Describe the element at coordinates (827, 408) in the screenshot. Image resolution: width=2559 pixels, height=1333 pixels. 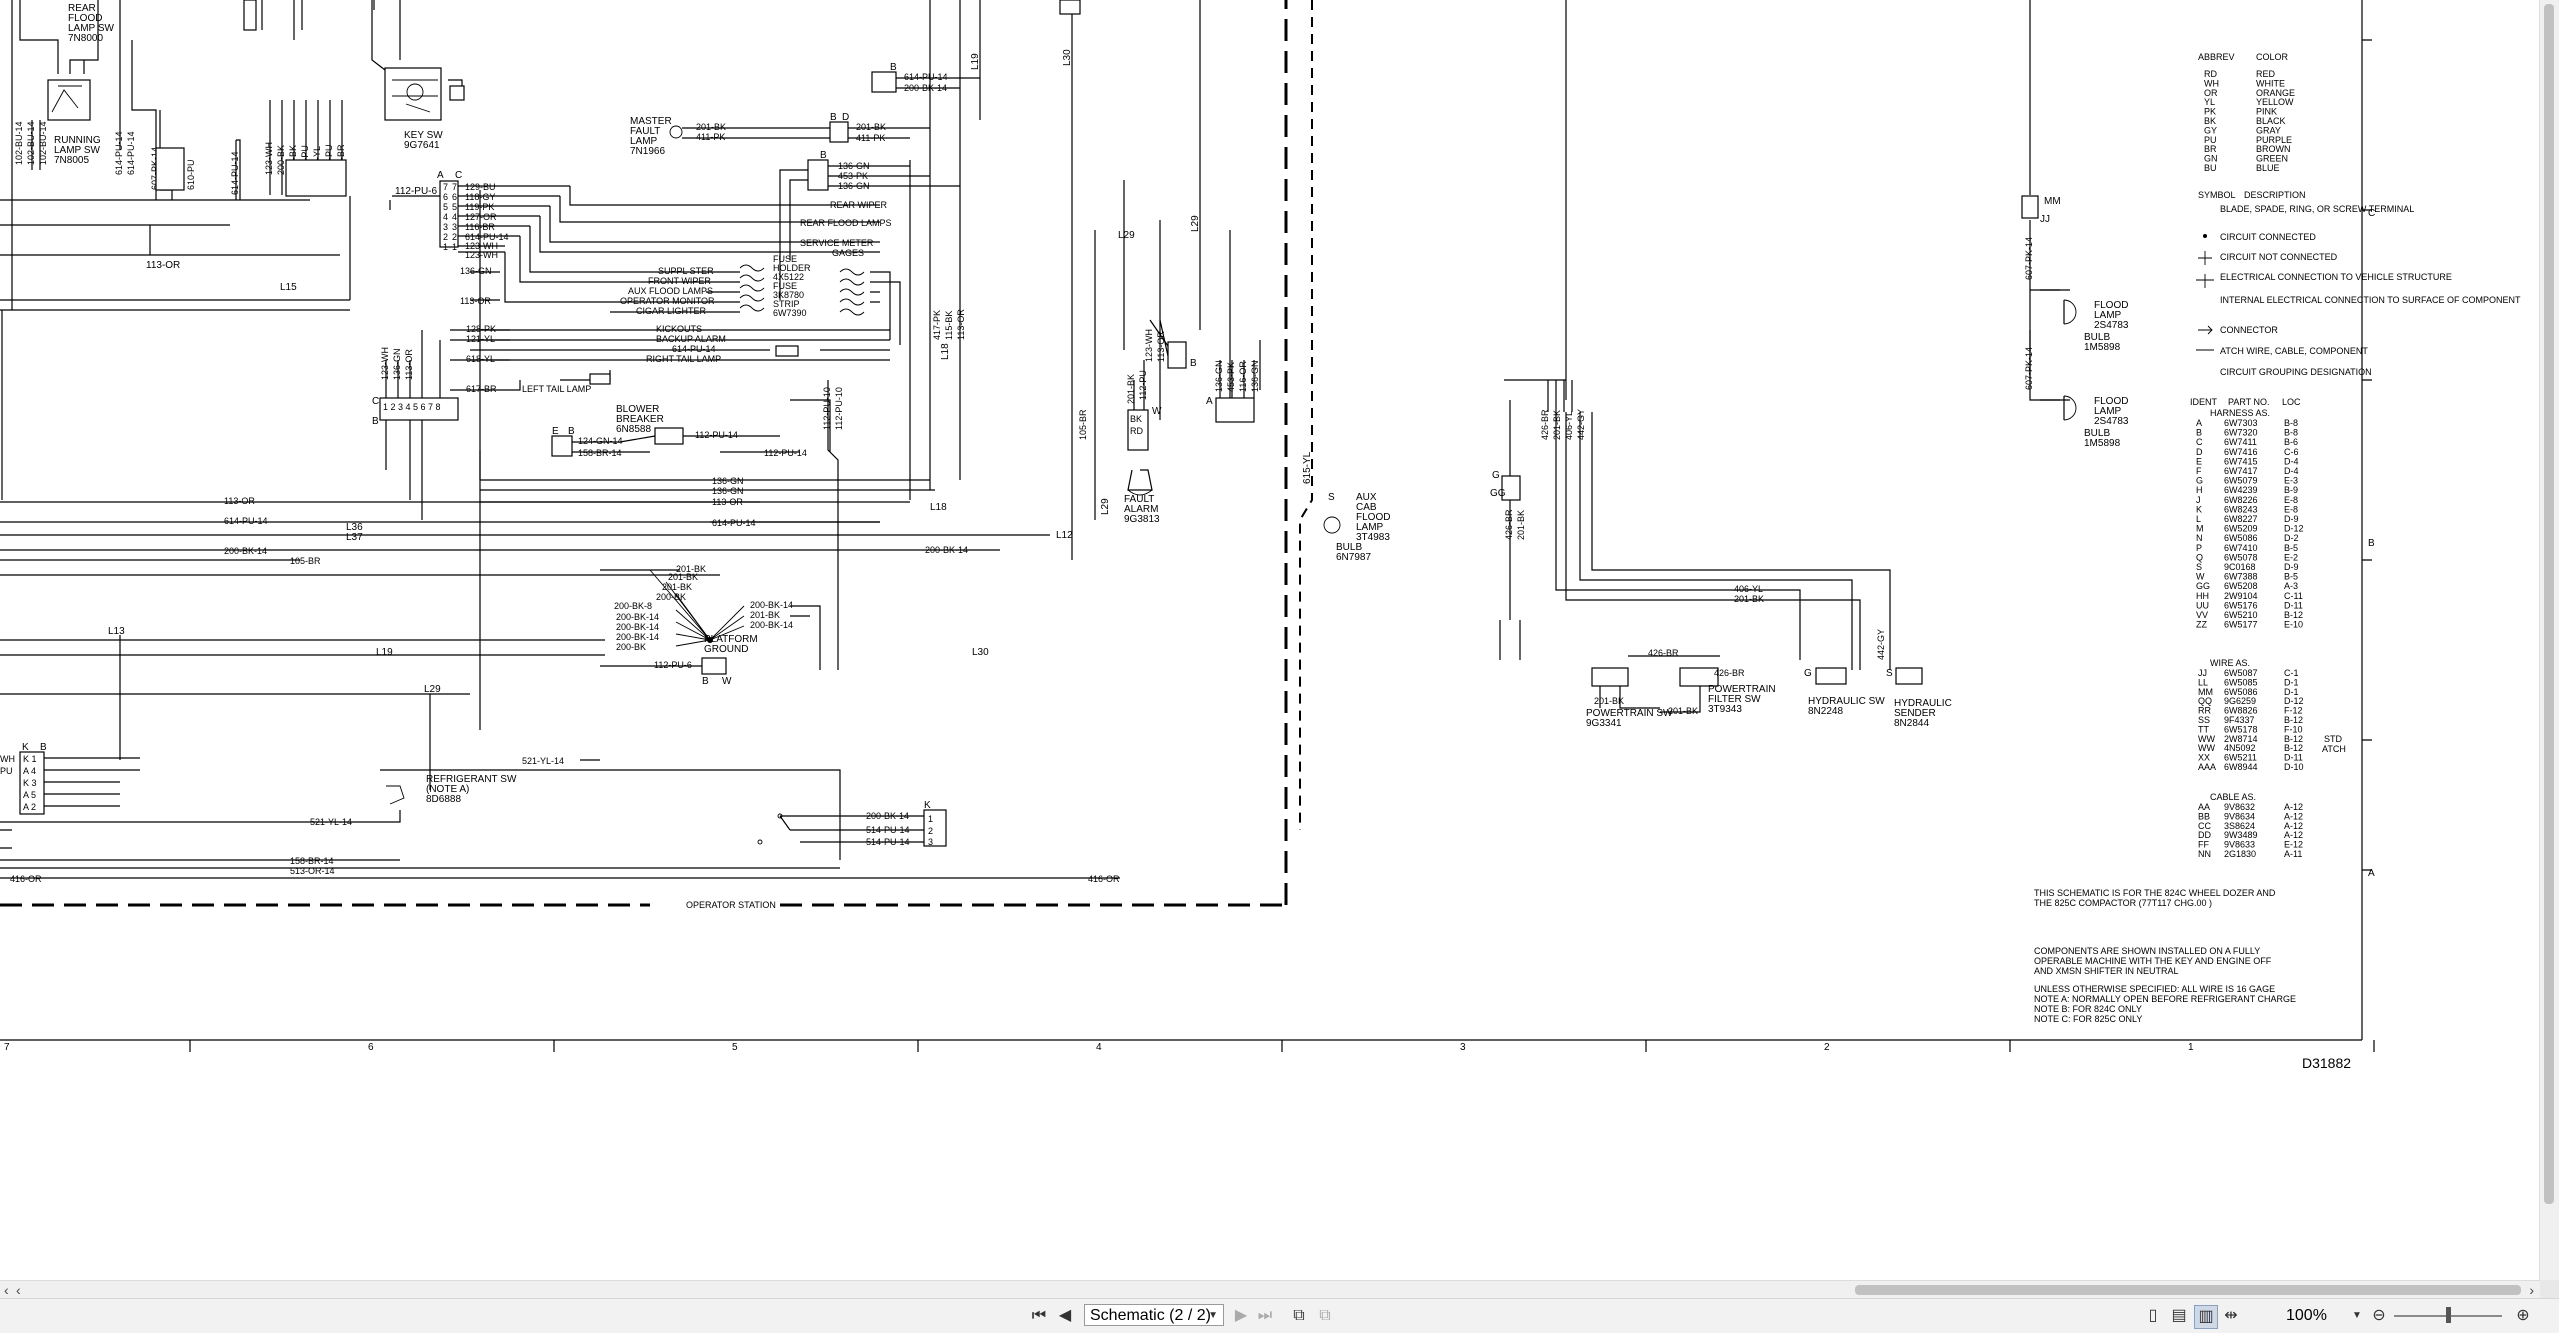
I see `svg-text: 112-PU-10` at that location.